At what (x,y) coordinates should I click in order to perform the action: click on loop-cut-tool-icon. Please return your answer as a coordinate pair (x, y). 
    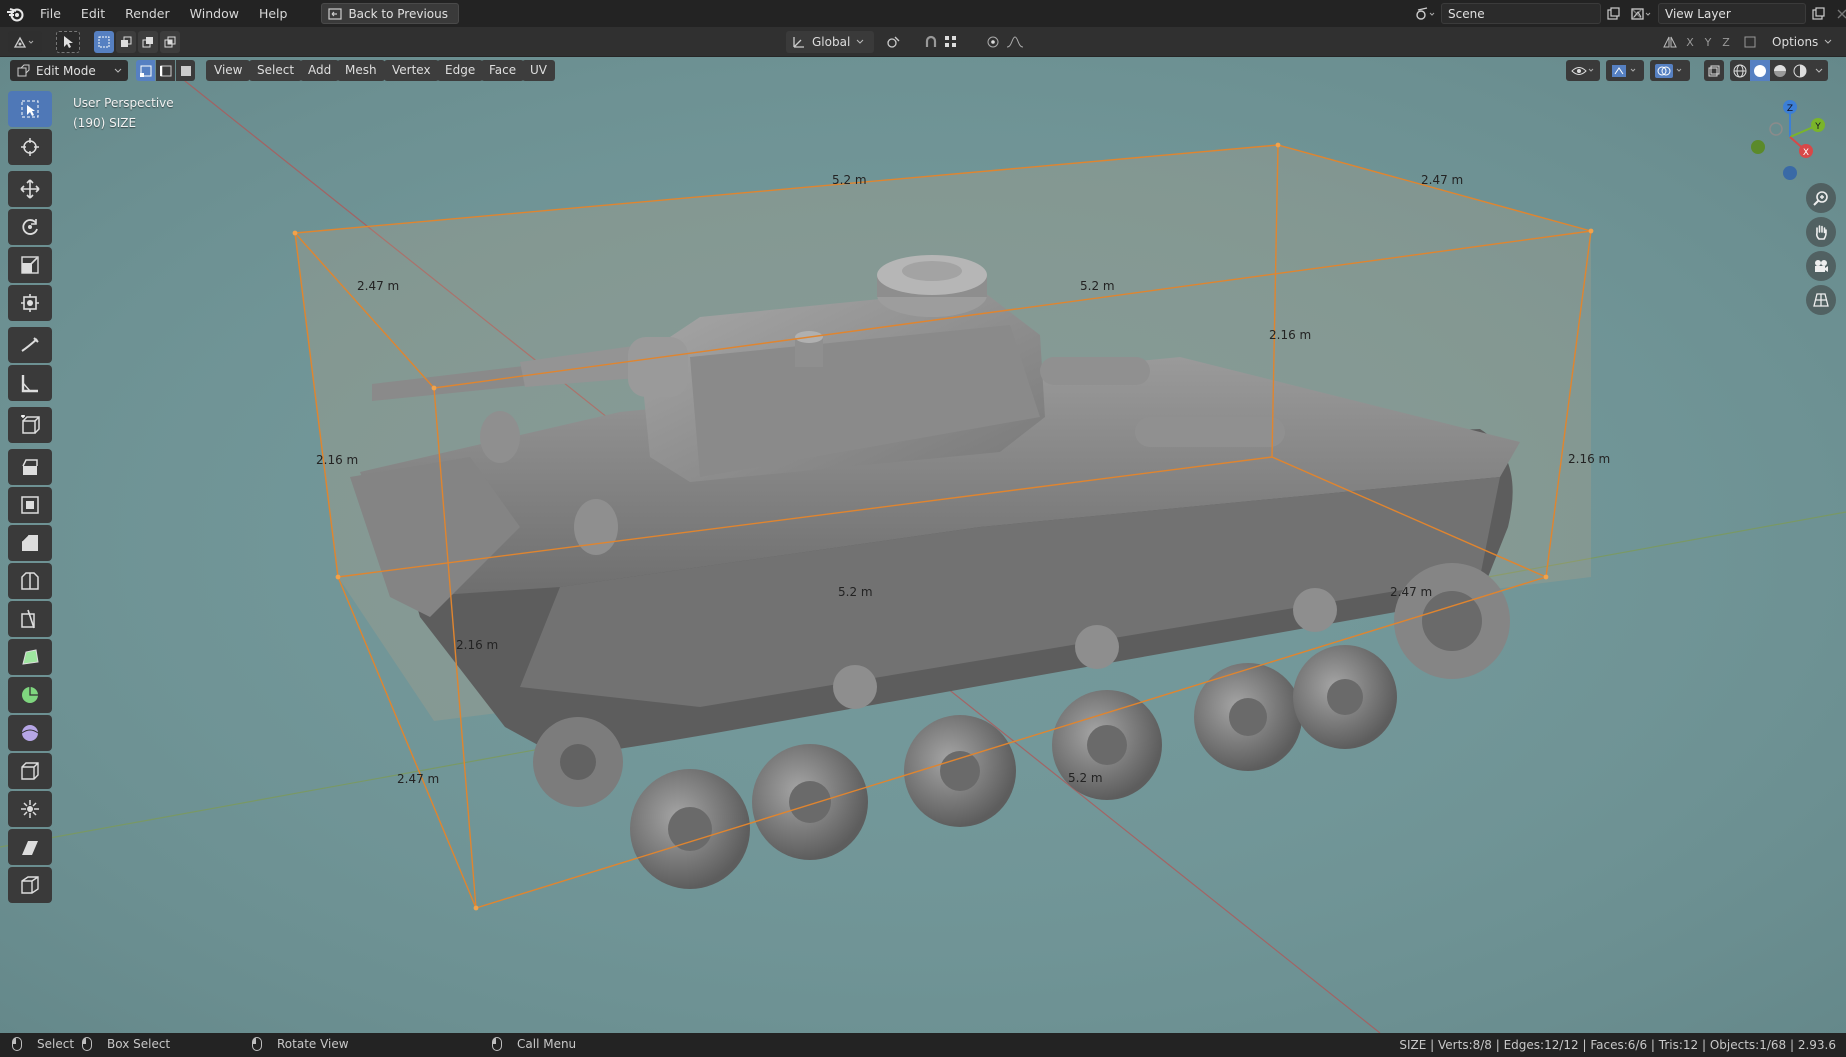
    Looking at the image, I should click on (30, 581).